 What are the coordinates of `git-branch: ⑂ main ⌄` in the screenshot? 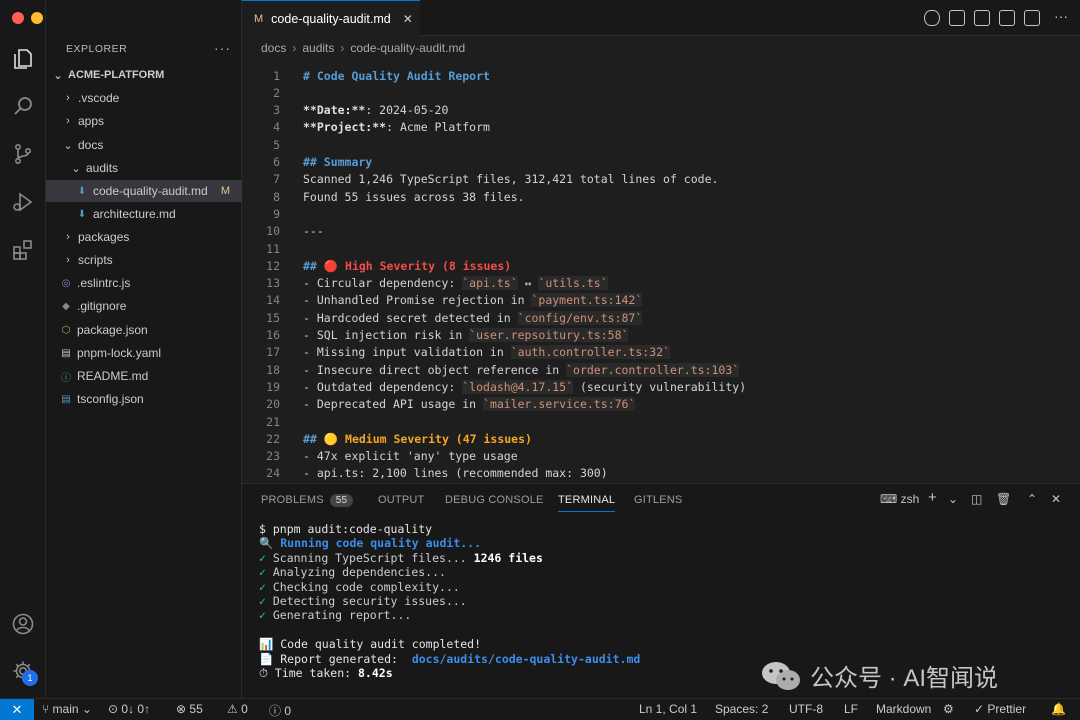 It's located at (67, 709).